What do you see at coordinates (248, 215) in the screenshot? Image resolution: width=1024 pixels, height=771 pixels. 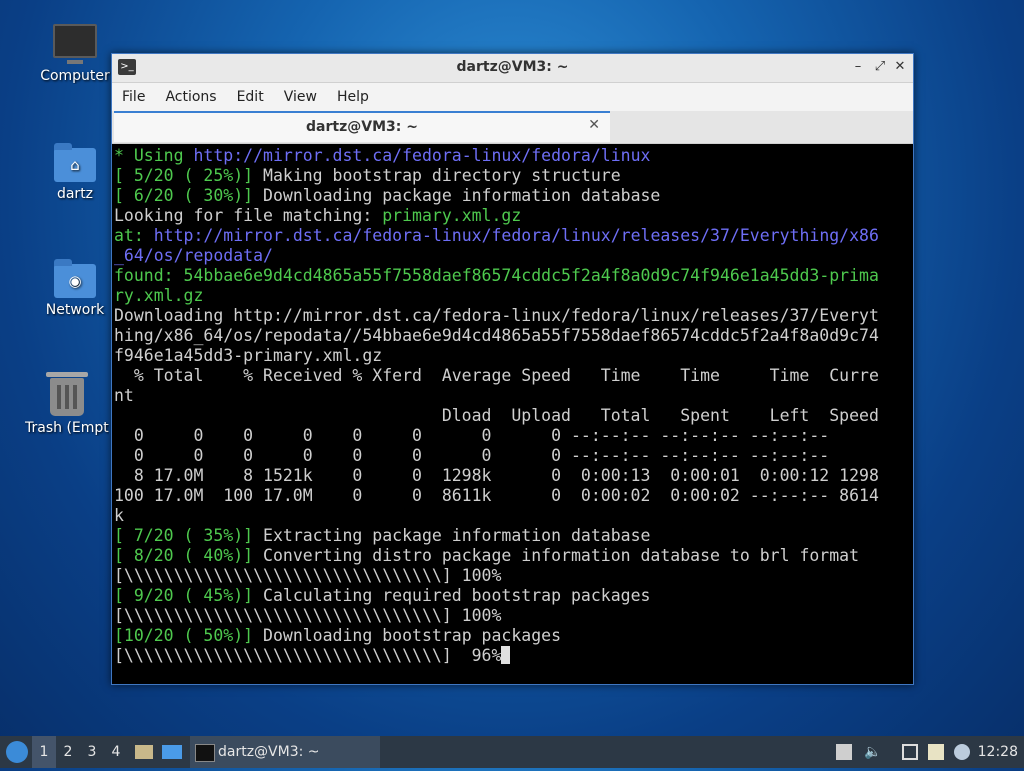 I see `terminal-segment: Looking for file matching:` at bounding box center [248, 215].